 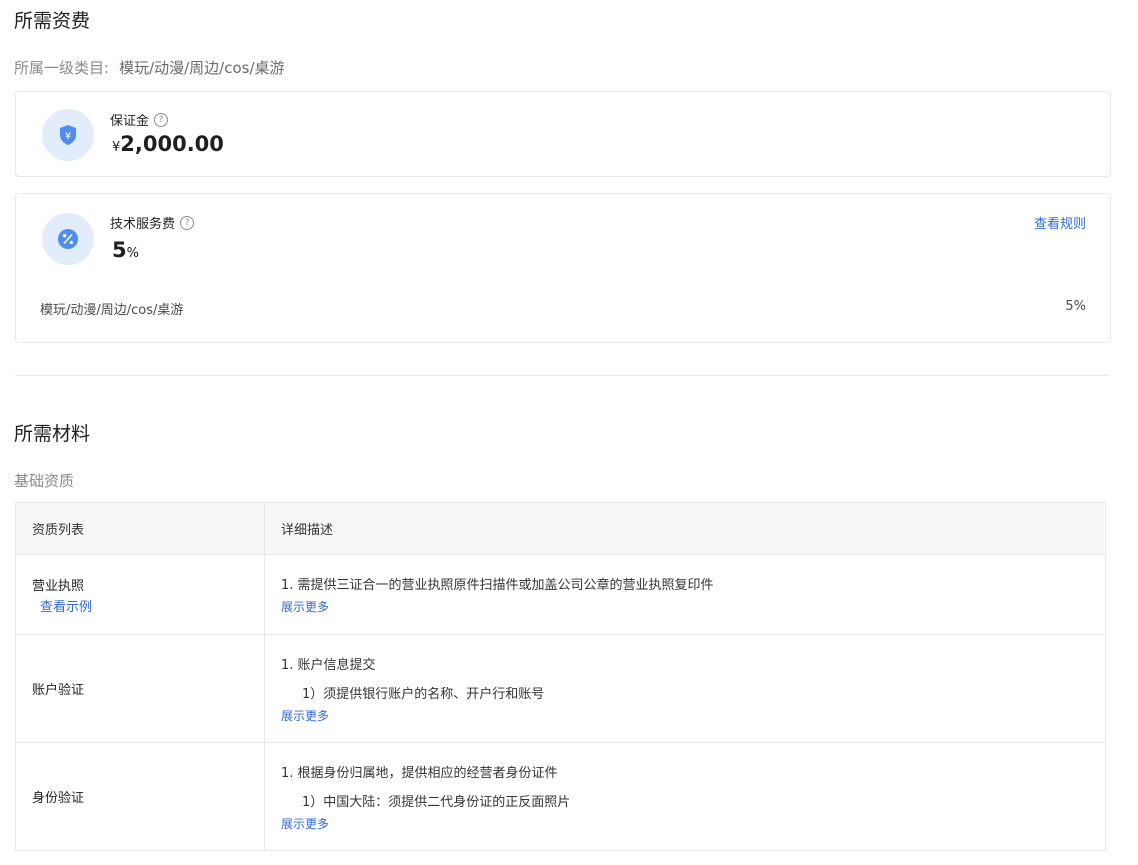 What do you see at coordinates (68, 239) in the screenshot?
I see `percent-icon` at bounding box center [68, 239].